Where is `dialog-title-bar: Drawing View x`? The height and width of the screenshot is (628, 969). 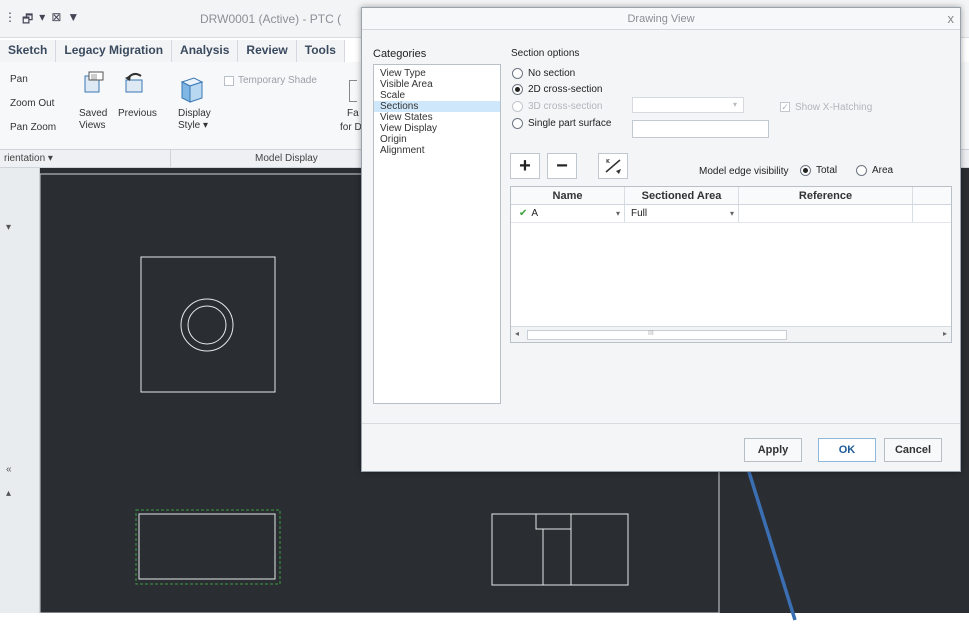
dialog-title-bar: Drawing View x is located at coordinates (661, 19).